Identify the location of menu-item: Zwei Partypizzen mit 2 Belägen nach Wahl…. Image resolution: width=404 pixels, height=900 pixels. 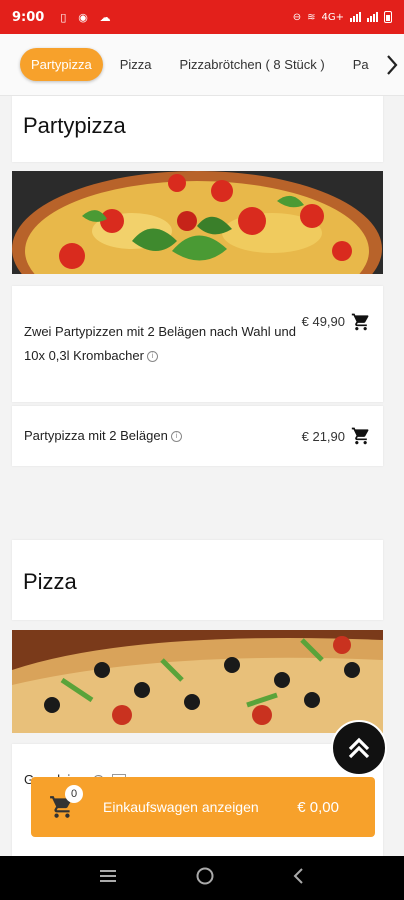
(197, 344).